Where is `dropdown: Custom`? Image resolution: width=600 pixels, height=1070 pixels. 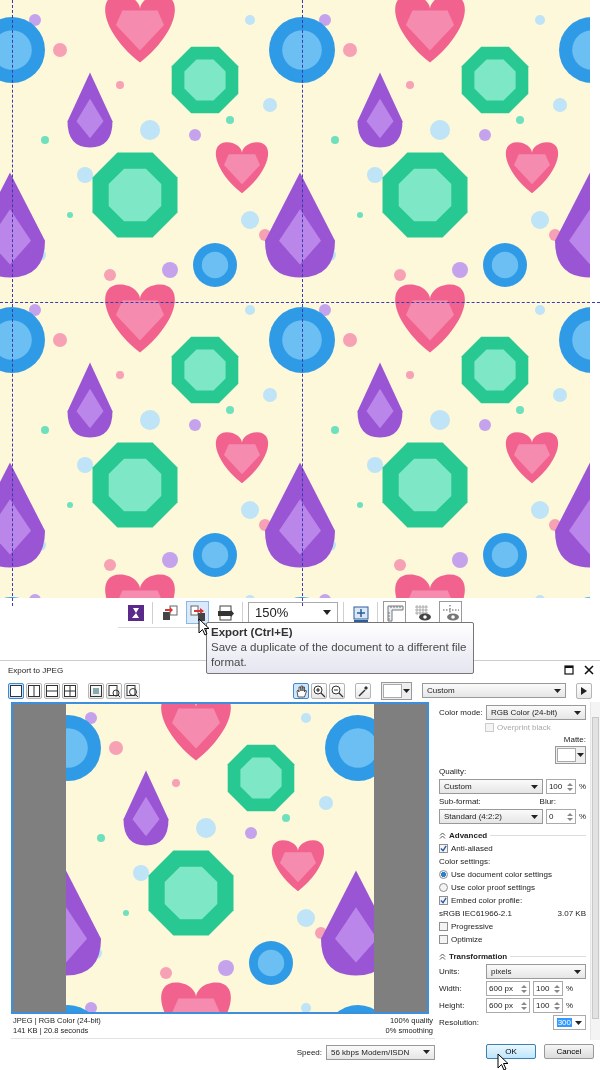
dropdown: Custom is located at coordinates (491, 786).